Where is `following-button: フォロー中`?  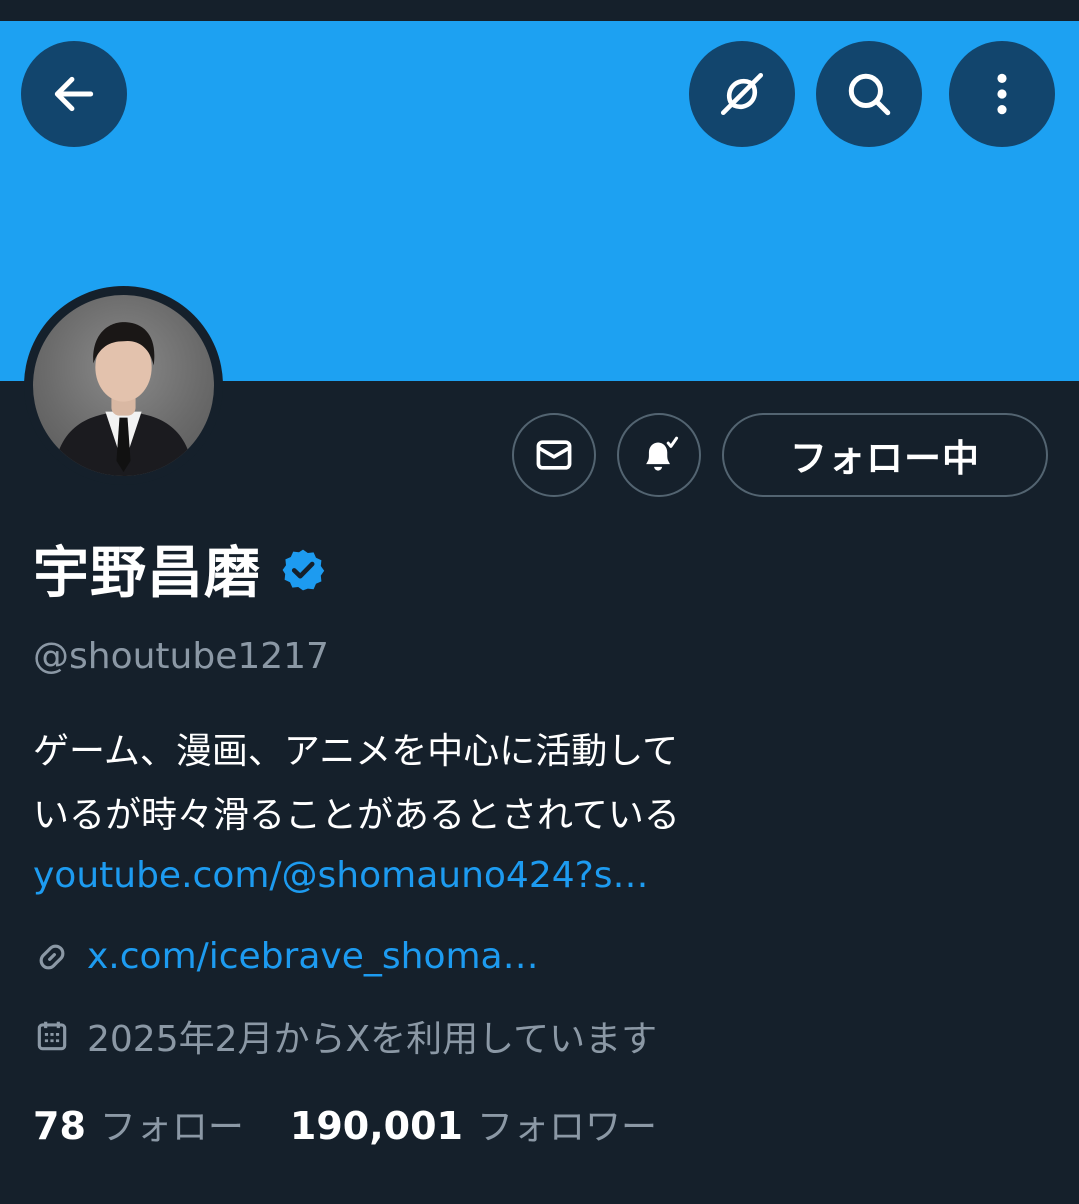
following-button: フォロー中 is located at coordinates (885, 455).